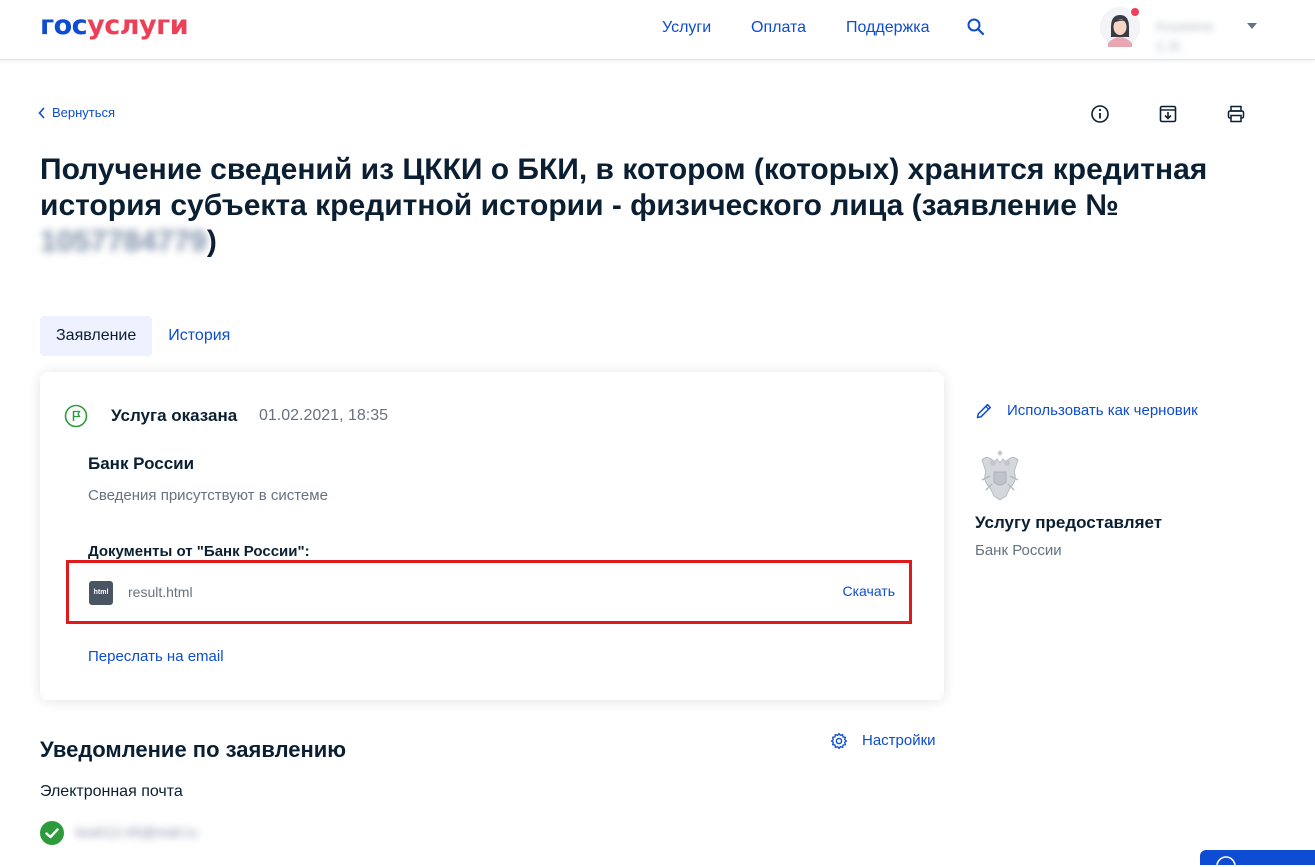 Image resolution: width=1315 pixels, height=867 pixels. I want to click on info-icon, so click(1100, 114).